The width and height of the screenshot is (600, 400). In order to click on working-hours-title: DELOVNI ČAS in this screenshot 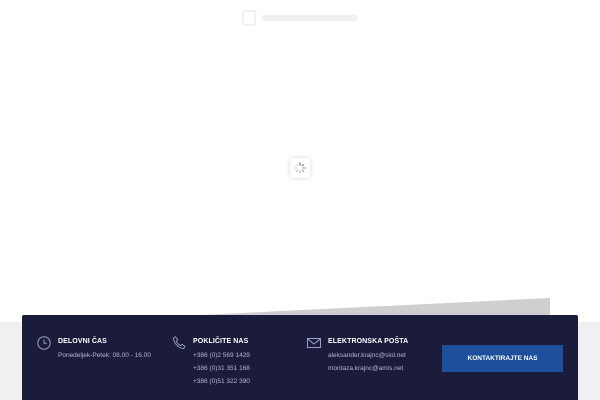, I will do `click(82, 341)`.